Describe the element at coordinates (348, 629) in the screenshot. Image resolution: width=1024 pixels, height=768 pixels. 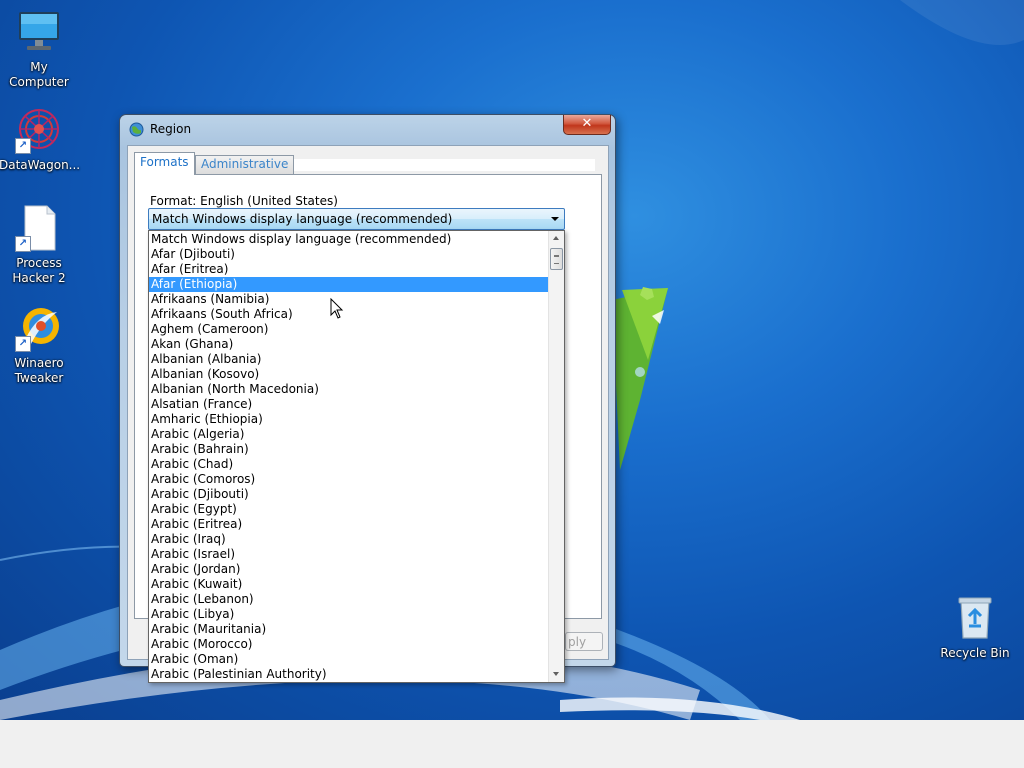
I see `dropdown-option: Arabic (Mauritania)` at that location.